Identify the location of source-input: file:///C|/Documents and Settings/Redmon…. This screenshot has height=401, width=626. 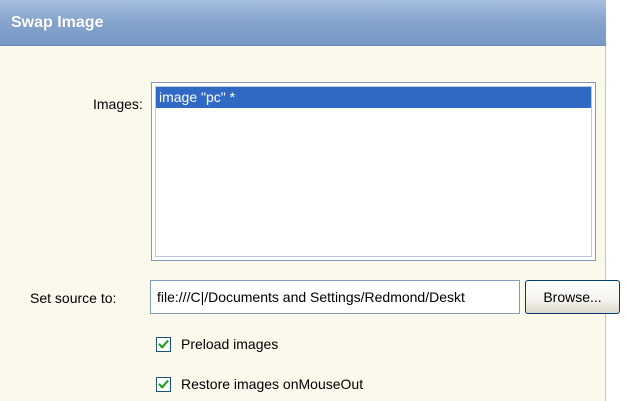
(335, 297).